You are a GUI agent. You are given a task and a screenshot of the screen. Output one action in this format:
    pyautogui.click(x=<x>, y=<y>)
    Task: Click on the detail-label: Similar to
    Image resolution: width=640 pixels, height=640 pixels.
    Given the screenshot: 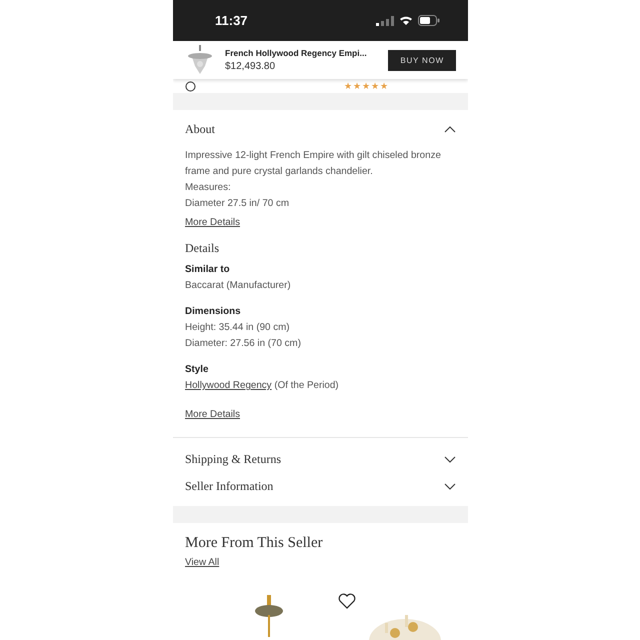 What is the action you would take?
    pyautogui.click(x=208, y=270)
    